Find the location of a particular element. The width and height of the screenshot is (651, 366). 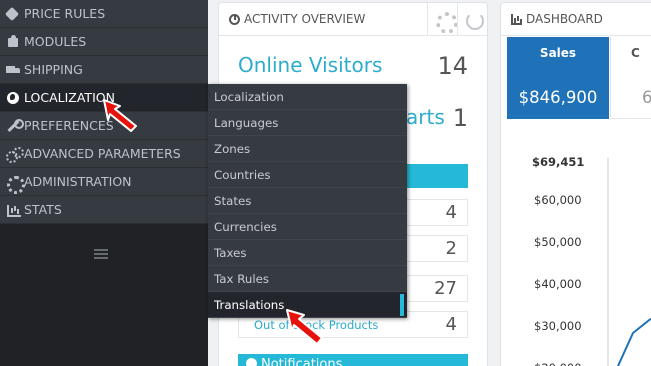

wrench-icon is located at coordinates (15, 125).